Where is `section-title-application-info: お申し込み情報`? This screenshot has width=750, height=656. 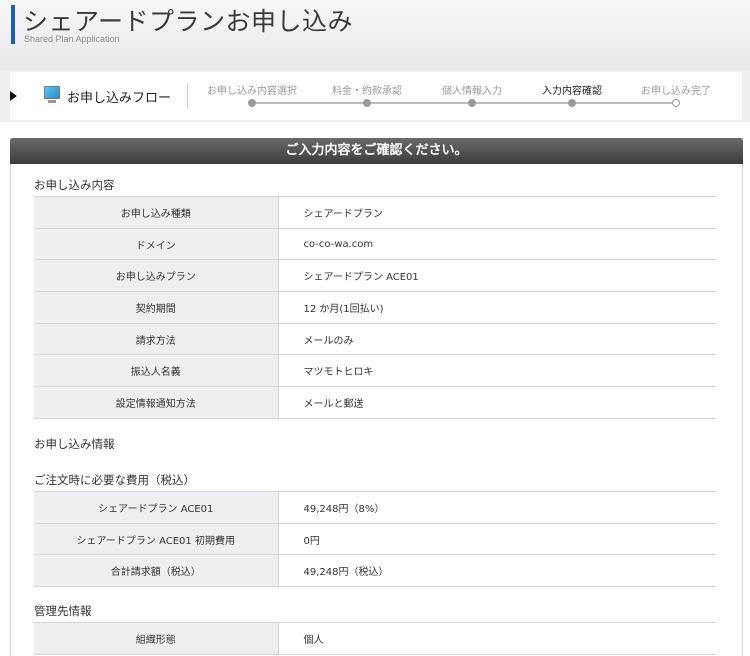 section-title-application-info: お申し込み情報 is located at coordinates (74, 444).